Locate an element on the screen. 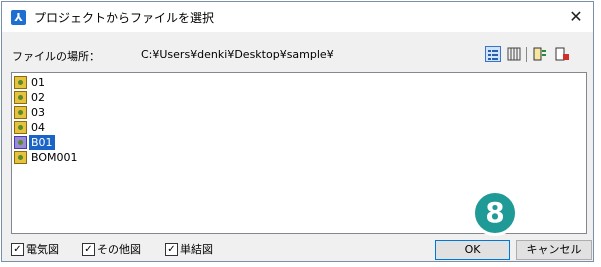 The width and height of the screenshot is (601, 267). file-name: 03 is located at coordinates (38, 112).